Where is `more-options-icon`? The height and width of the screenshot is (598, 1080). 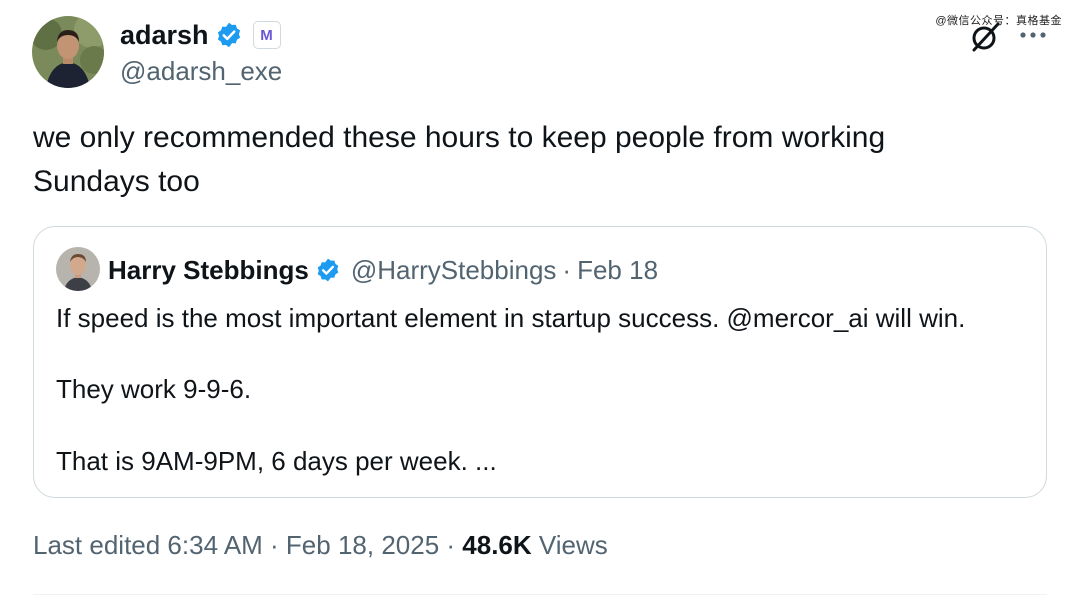
more-options-icon is located at coordinates (1033, 35).